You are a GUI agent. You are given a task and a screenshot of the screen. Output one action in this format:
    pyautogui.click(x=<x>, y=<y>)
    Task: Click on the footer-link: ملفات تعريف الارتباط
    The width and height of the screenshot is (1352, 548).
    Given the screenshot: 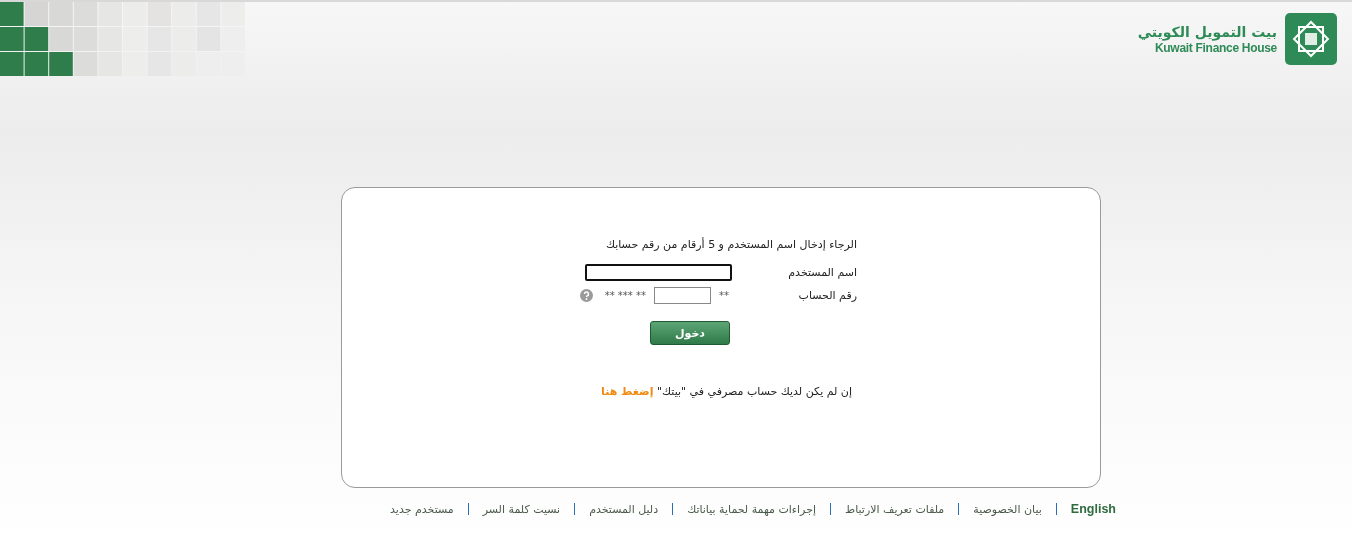 What is the action you would take?
    pyautogui.click(x=895, y=509)
    